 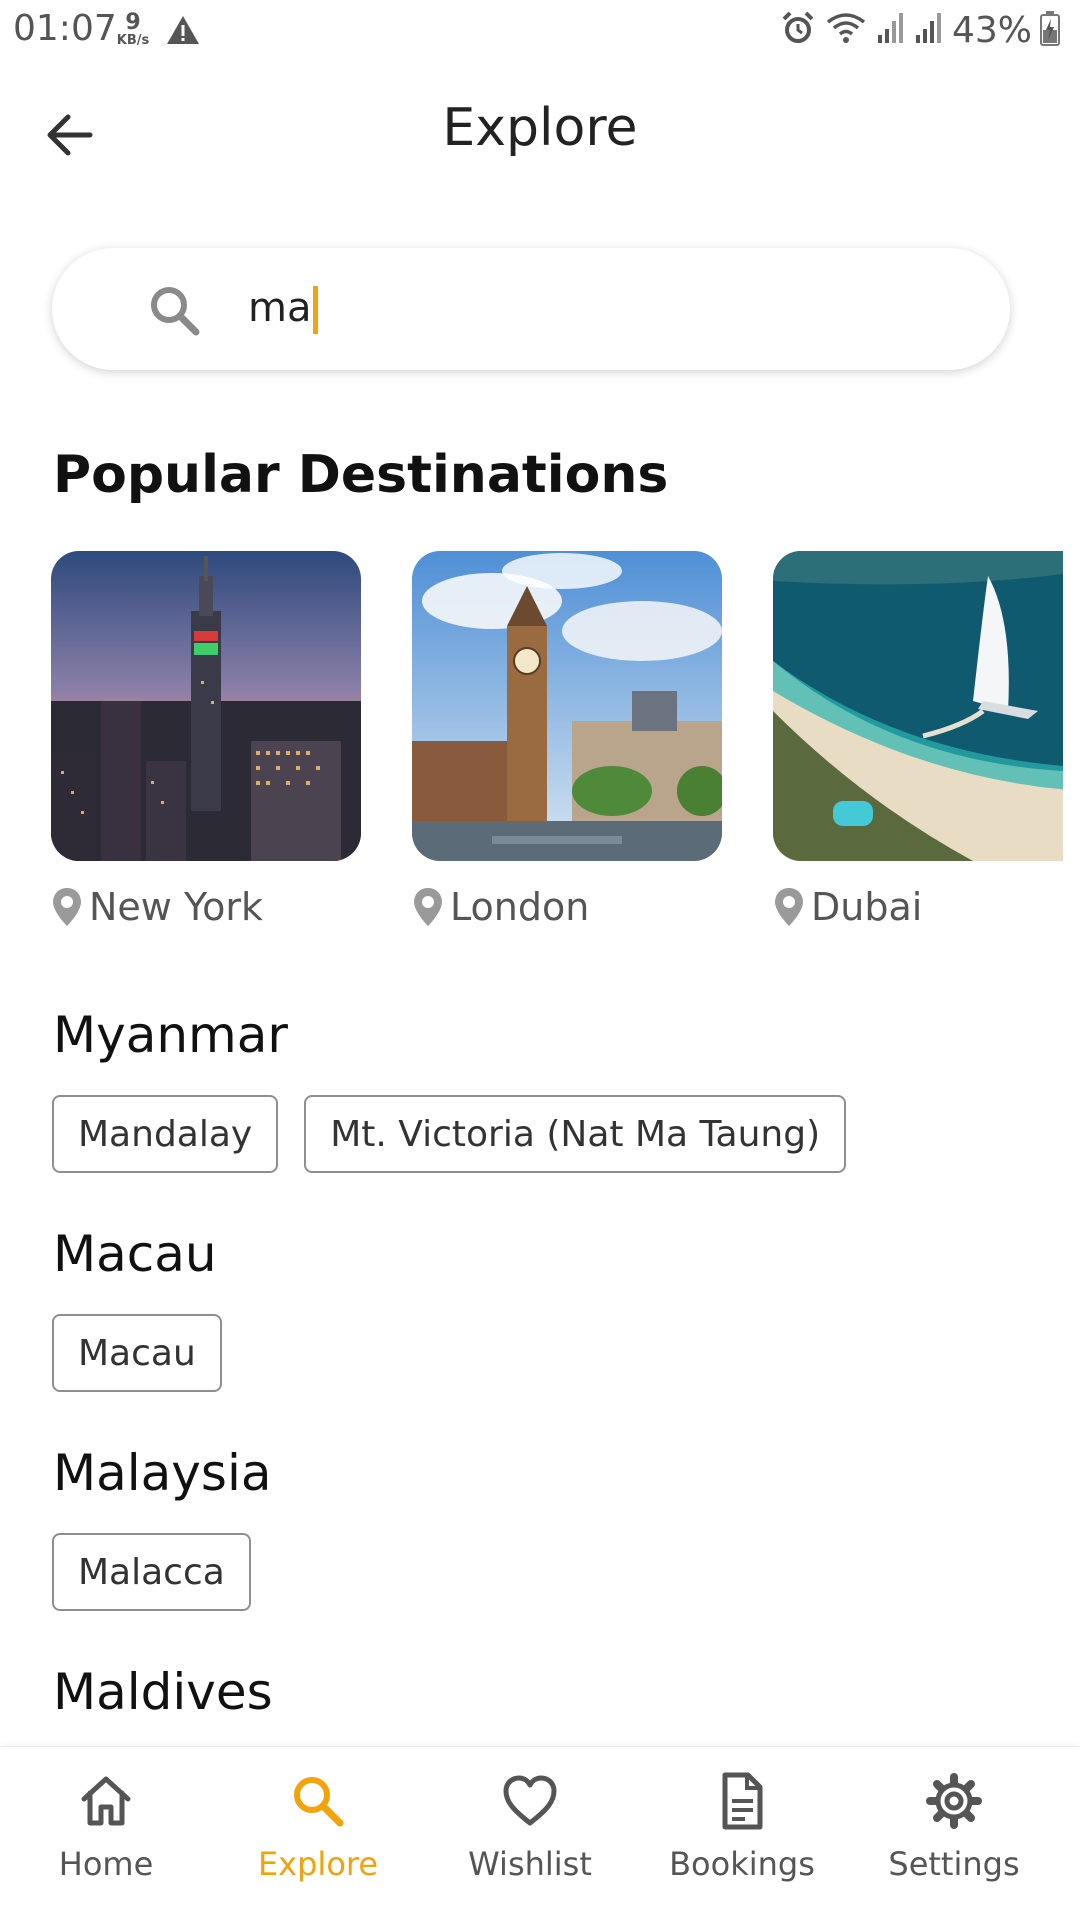 What do you see at coordinates (135, 1254) in the screenshot?
I see `country-heading-macau: Macau` at bounding box center [135, 1254].